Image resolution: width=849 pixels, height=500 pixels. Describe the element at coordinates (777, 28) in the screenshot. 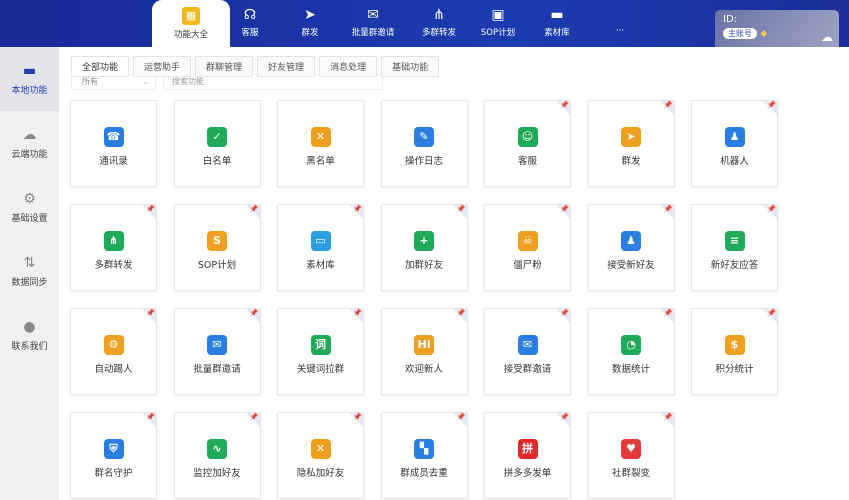

I see `account-panel: ID: 主账号 ◆ ☁` at that location.